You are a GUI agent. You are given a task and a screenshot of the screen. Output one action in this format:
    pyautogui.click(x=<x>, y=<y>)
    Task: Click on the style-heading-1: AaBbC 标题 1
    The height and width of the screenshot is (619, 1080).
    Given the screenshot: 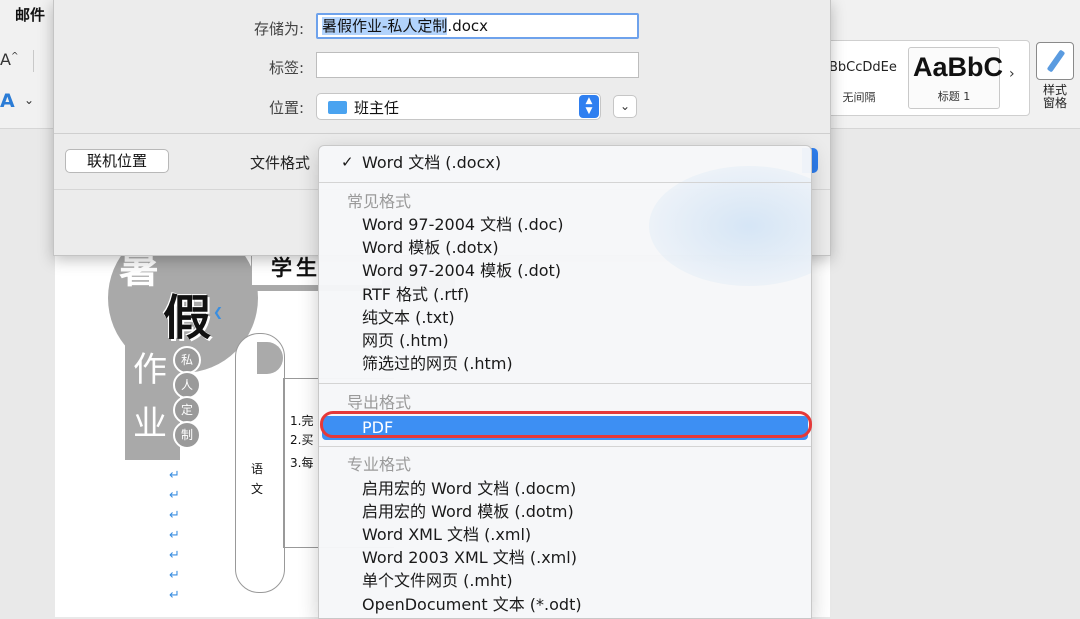 What is the action you would take?
    pyautogui.click(x=956, y=78)
    